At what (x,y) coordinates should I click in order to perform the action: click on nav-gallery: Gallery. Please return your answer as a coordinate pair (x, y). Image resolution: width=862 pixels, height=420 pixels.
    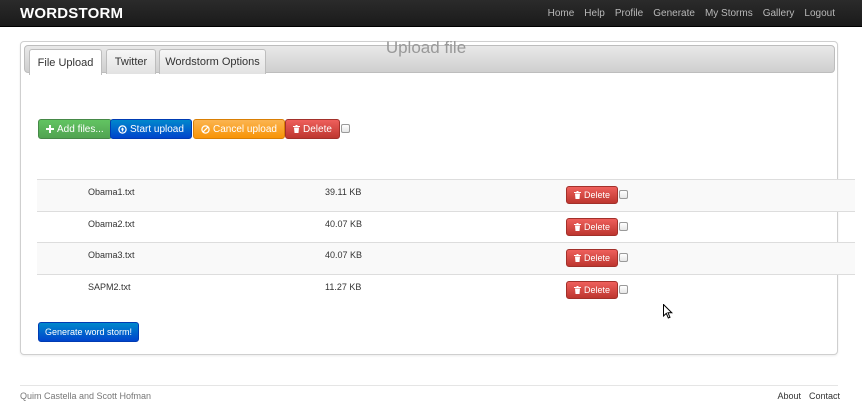
    Looking at the image, I should click on (779, 13).